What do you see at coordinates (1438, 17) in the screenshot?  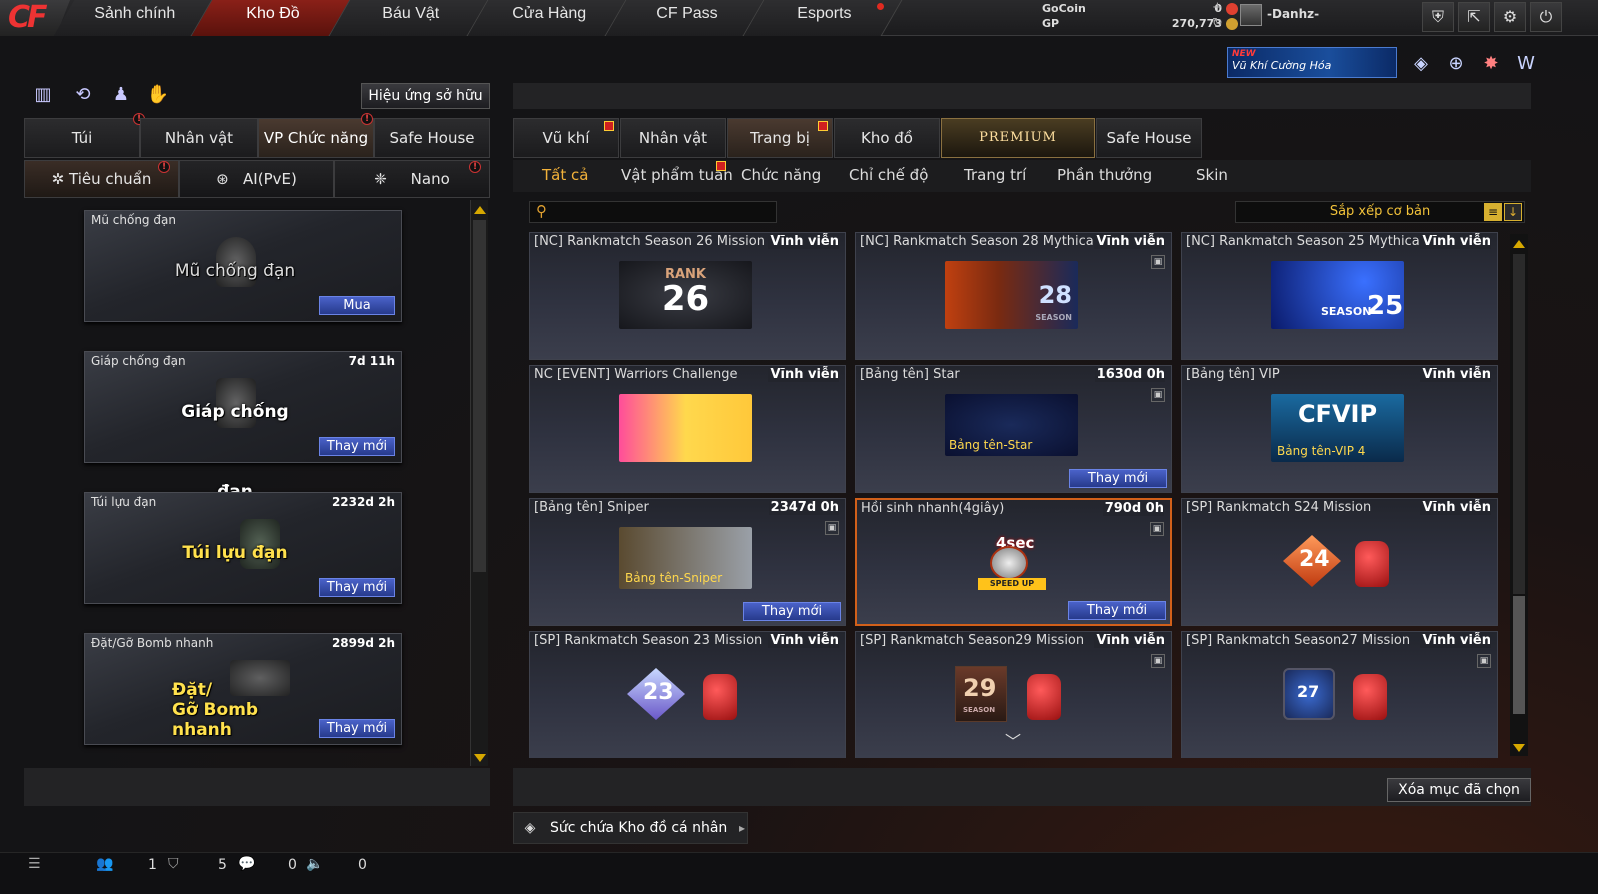 I see `shield-icon: ⛨` at bounding box center [1438, 17].